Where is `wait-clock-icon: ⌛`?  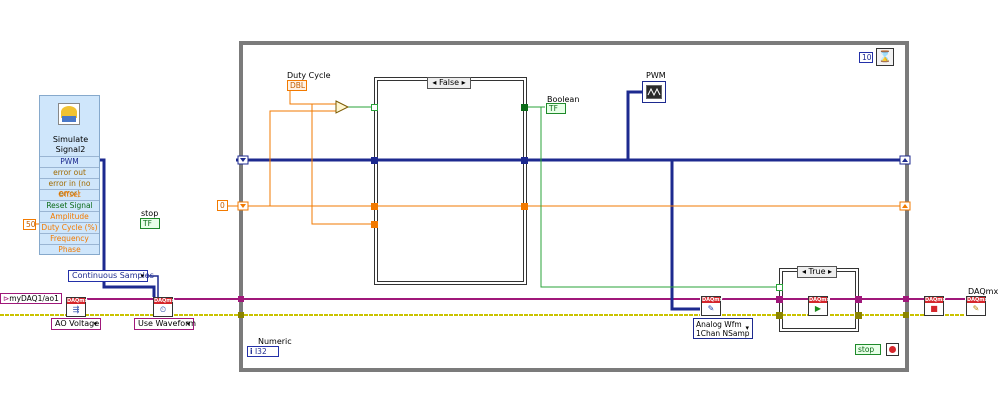
wait-clock-icon: ⌛ is located at coordinates (885, 56).